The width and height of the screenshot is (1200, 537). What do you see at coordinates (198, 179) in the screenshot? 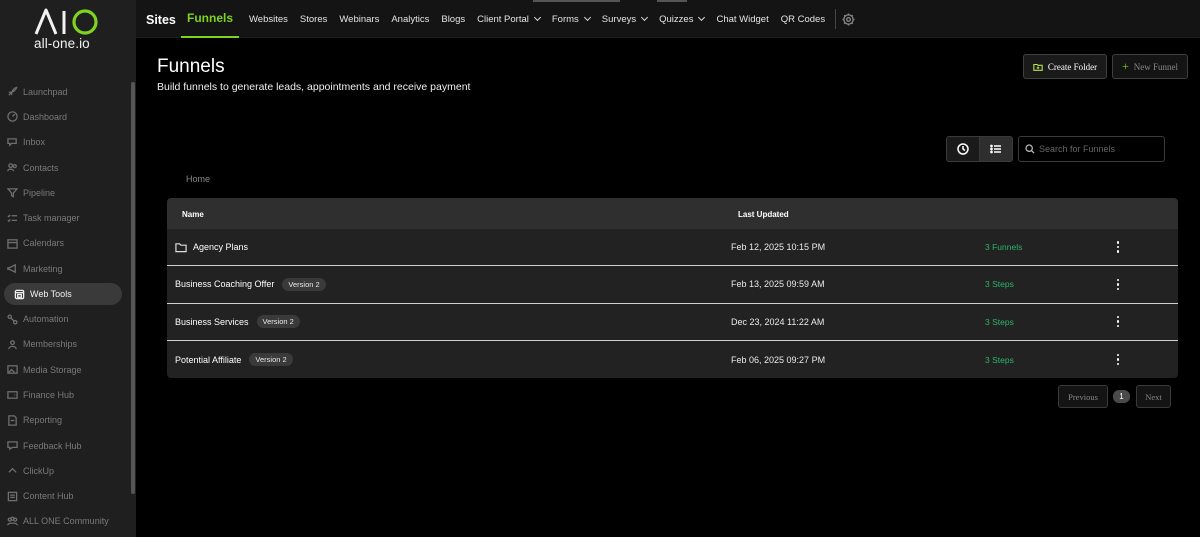
I see `breadcrumb: Home` at bounding box center [198, 179].